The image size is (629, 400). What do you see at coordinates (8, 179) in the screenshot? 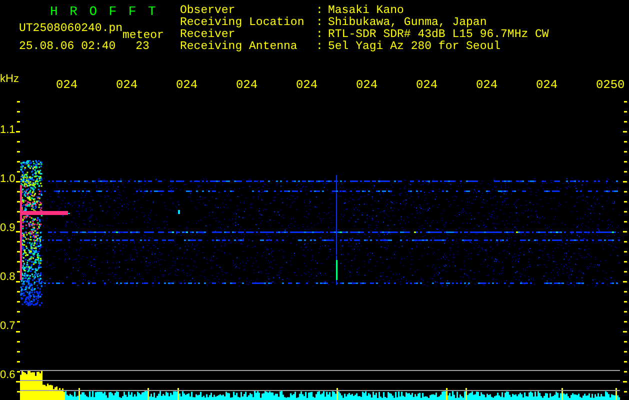
I see `frequency-axis-label: 1.0` at bounding box center [8, 179].